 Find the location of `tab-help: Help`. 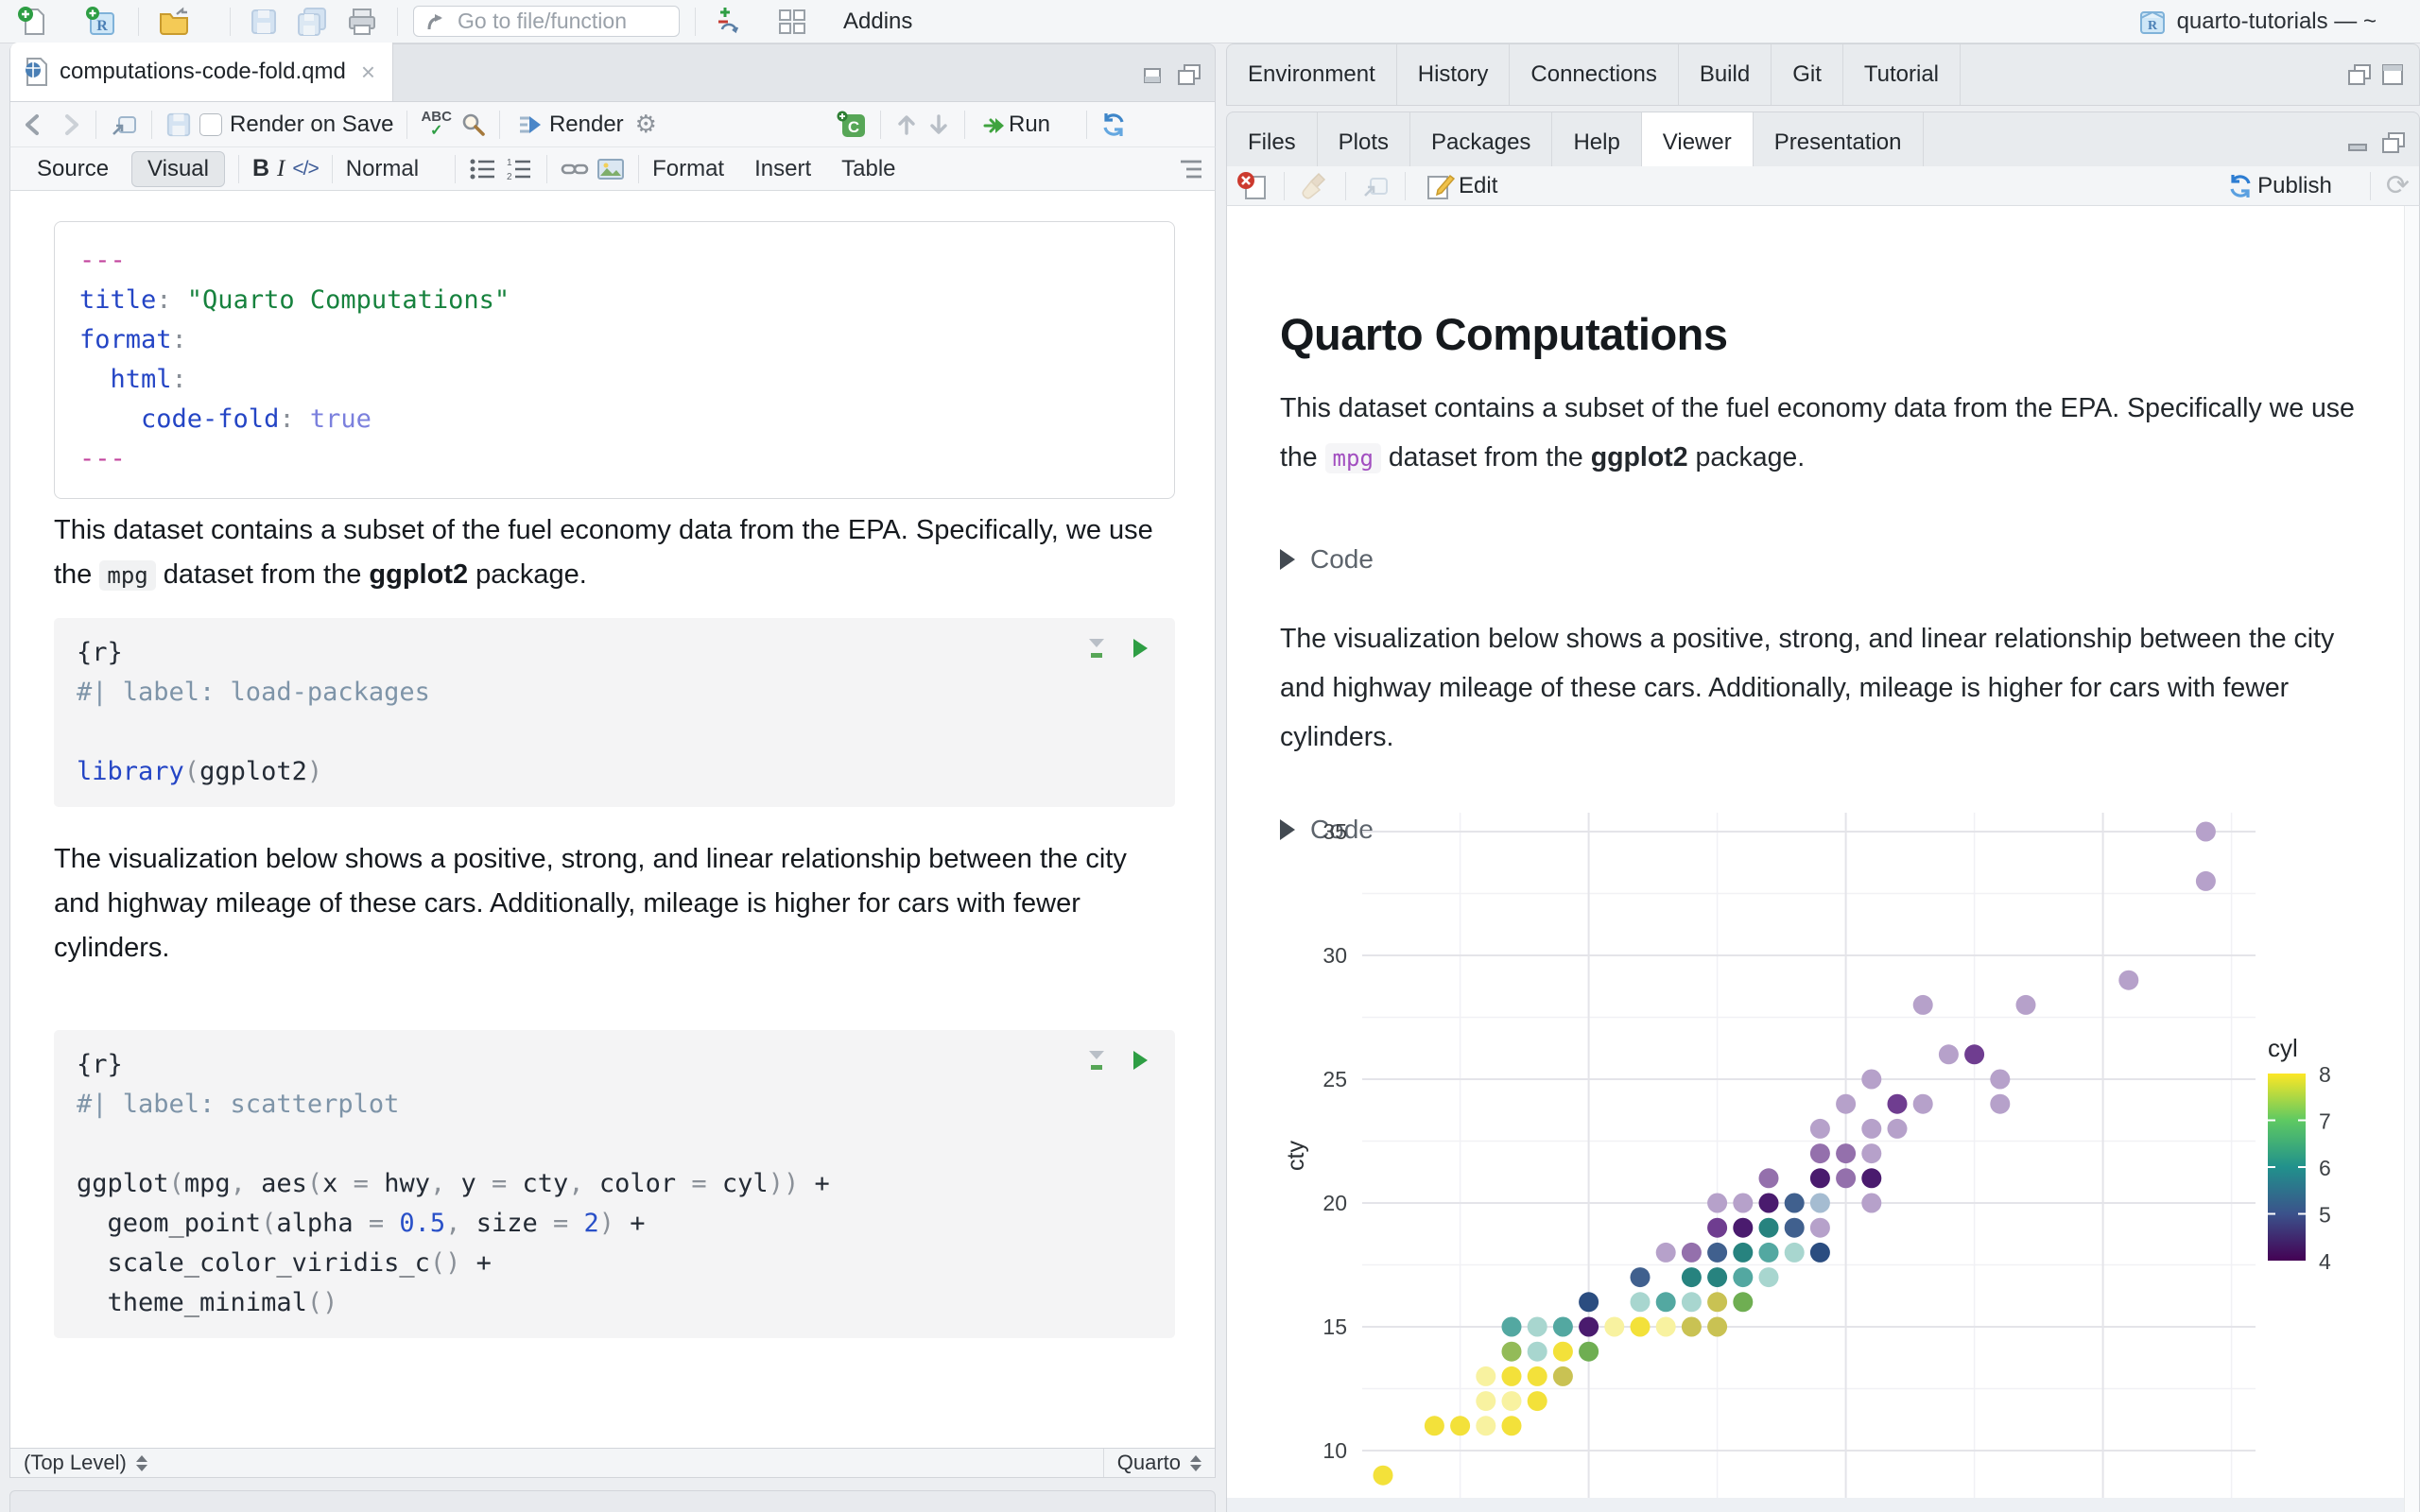

tab-help: Help is located at coordinates (1597, 142).